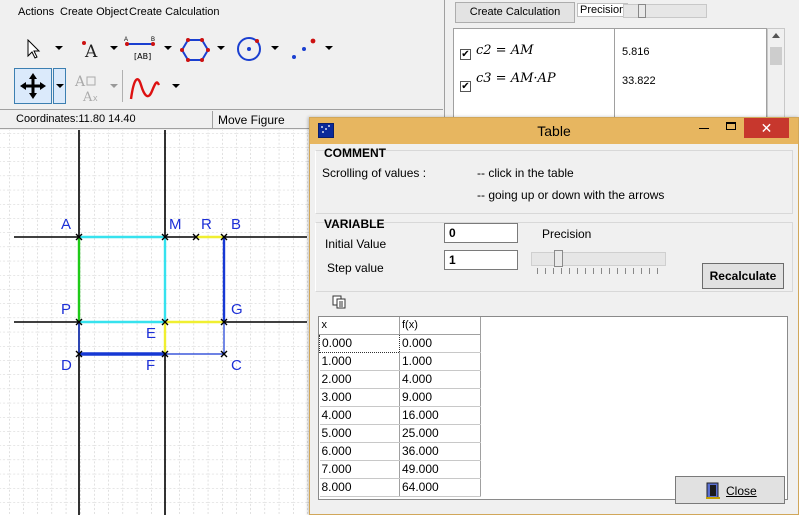  I want to click on recalculate-button: Recalculate, so click(743, 276).